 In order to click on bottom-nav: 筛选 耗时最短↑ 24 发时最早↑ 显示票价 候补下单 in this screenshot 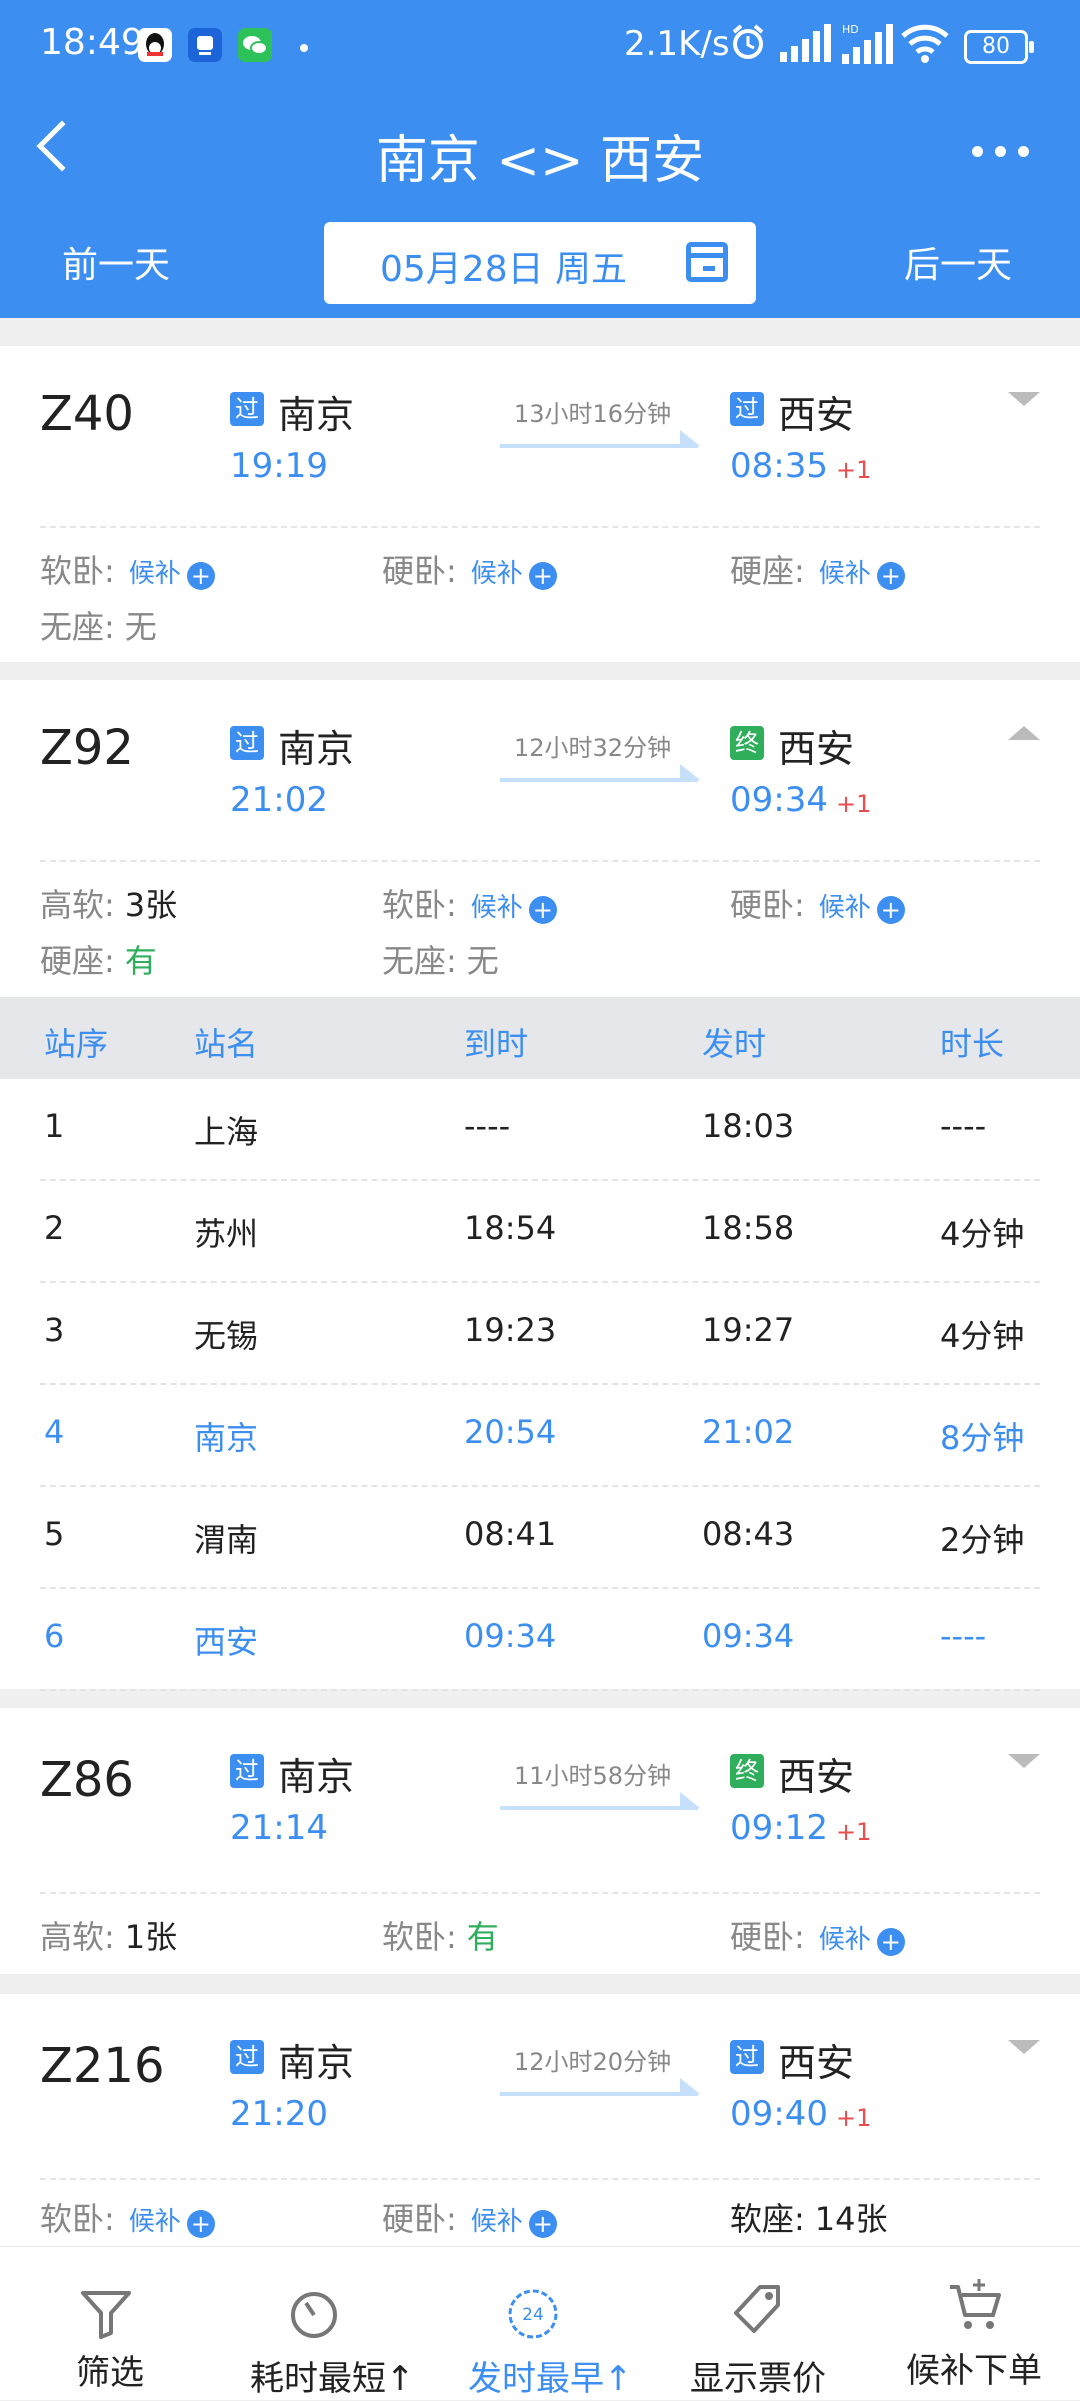, I will do `click(540, 2323)`.